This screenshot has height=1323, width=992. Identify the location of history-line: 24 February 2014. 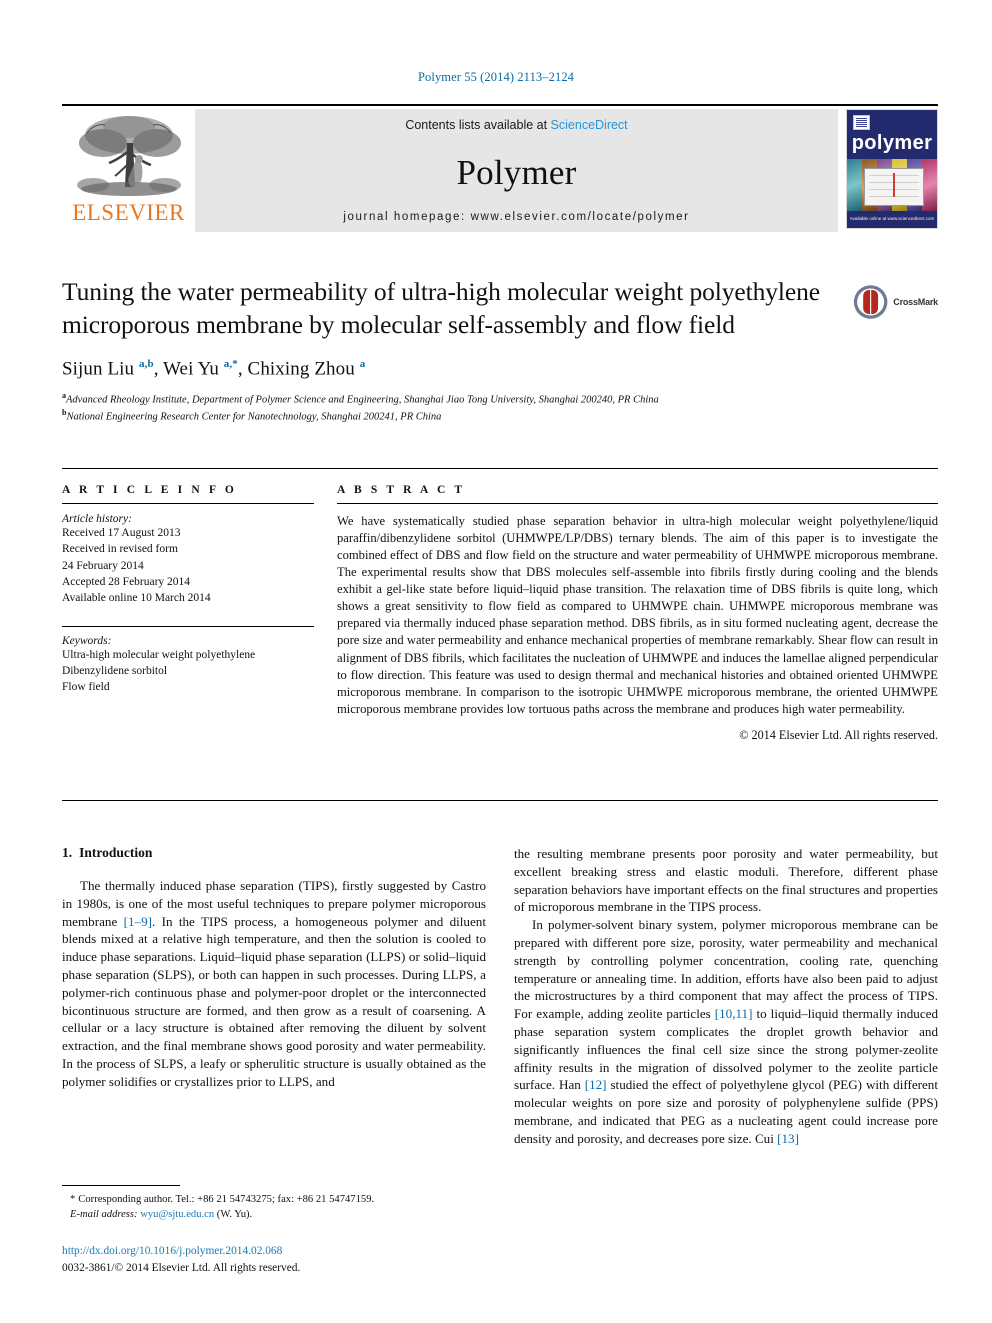
(103, 565).